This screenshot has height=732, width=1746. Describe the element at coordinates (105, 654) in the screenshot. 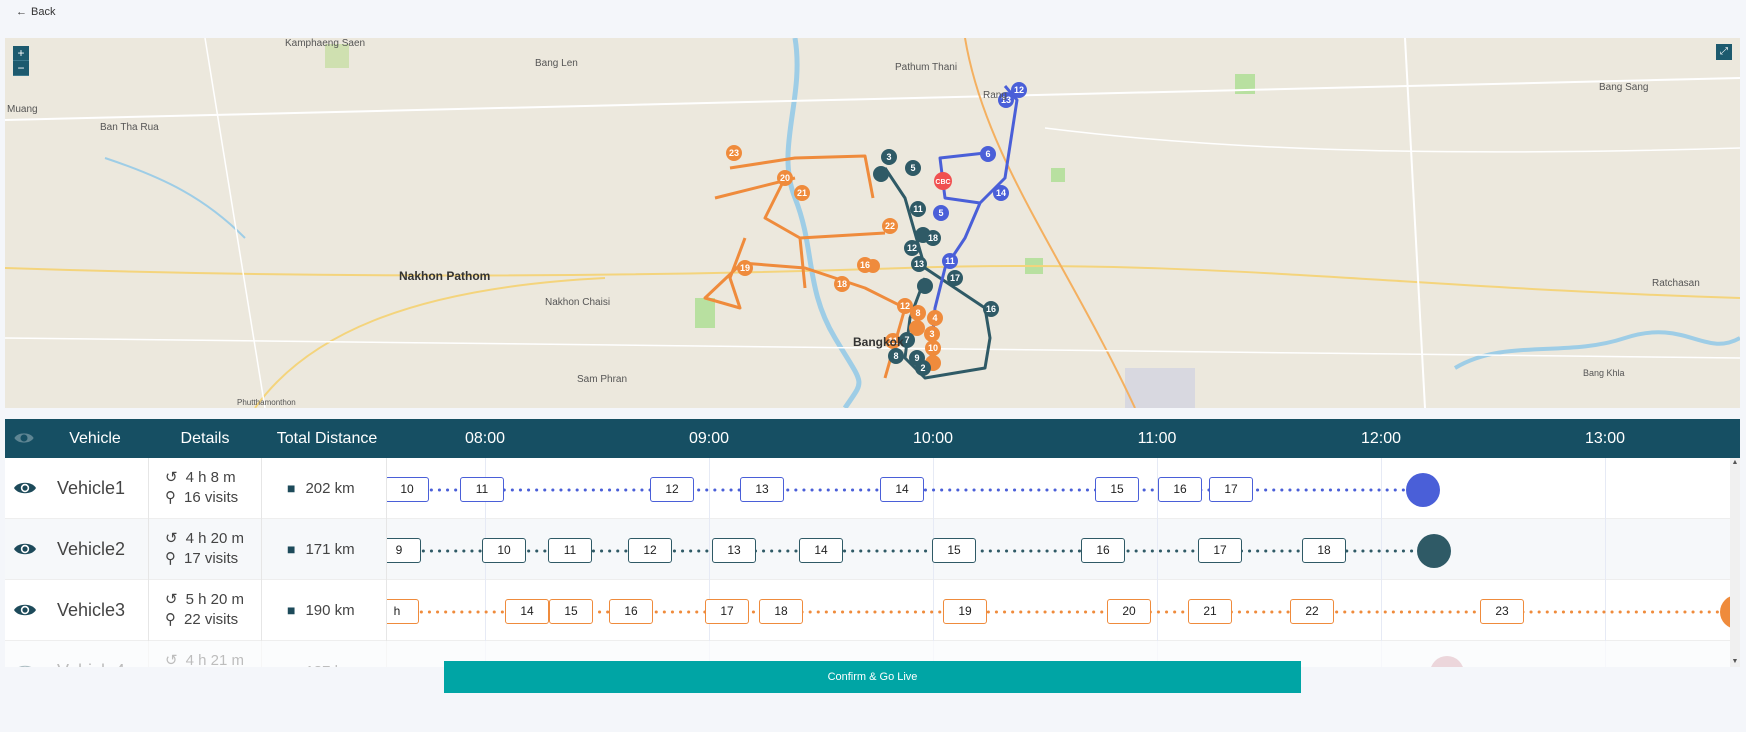

I see `vehicle-name: Vehicle4` at that location.